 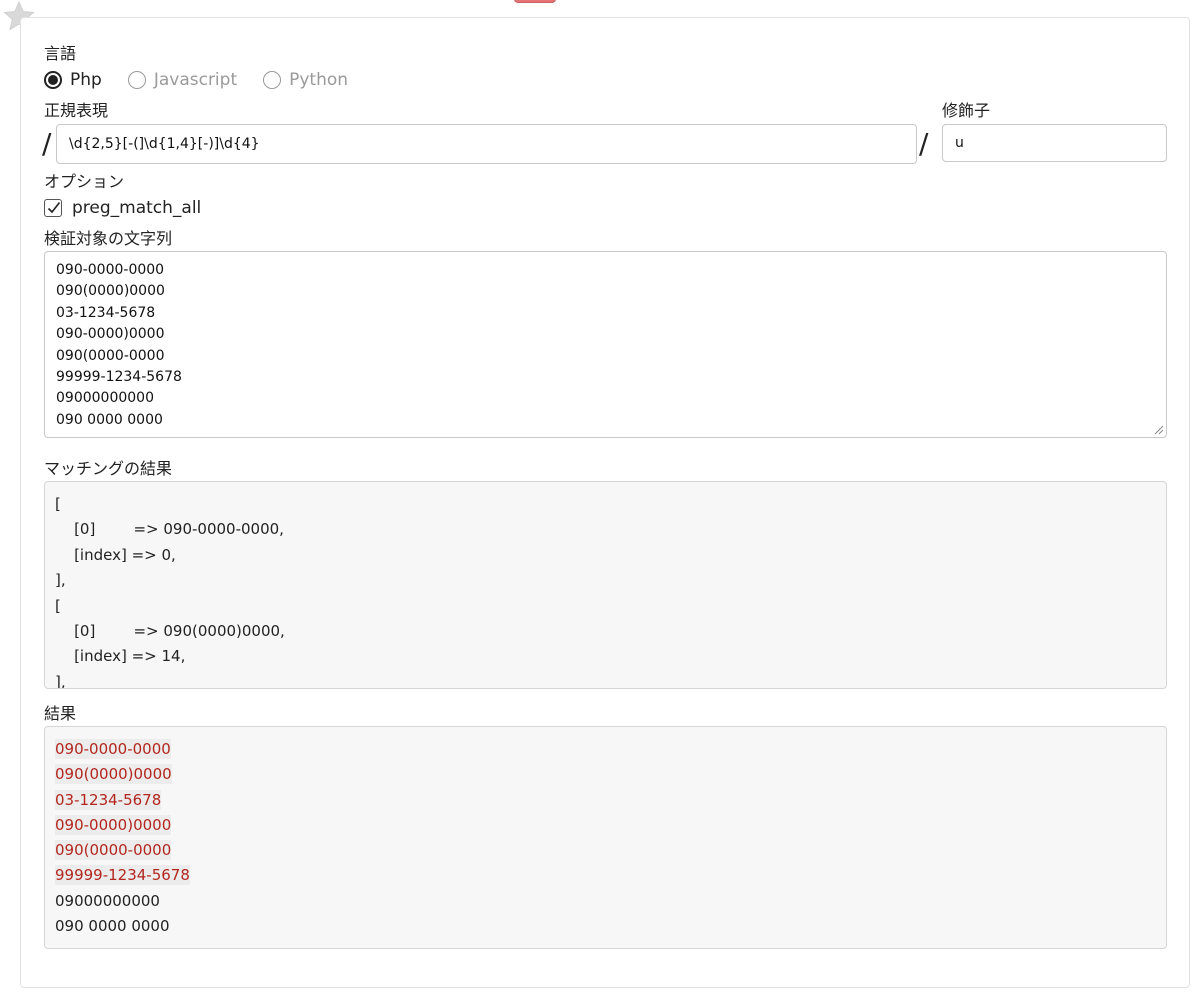 I want to click on radio-php-indicator, so click(x=53, y=80).